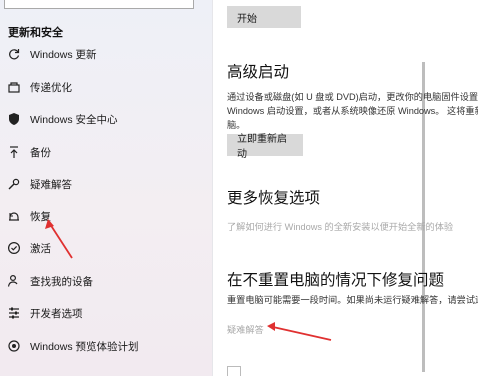 This screenshot has height=376, width=478. I want to click on advanced-startup-desc-line-2: Windows 启动设置，或者从系统映像还原 Windows。 这将重新启动电, so click(352, 111).